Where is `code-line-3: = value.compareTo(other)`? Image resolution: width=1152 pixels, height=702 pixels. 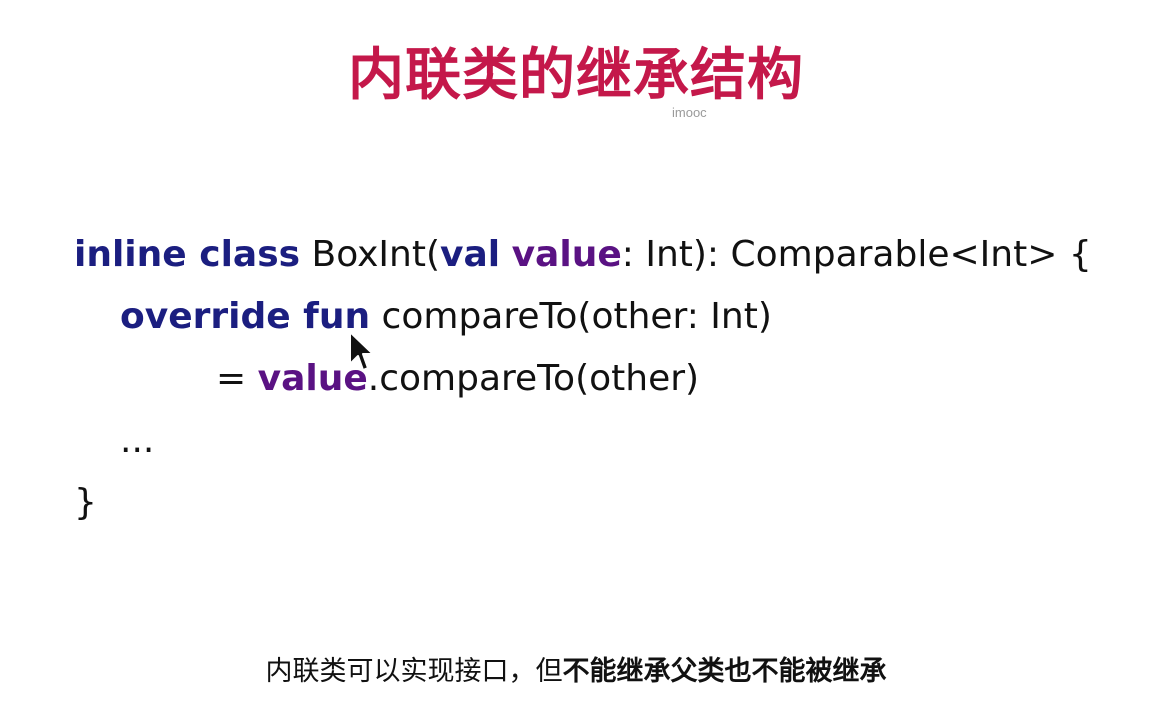
code-line-3: = value.compareTo(other) is located at coordinates (457, 379).